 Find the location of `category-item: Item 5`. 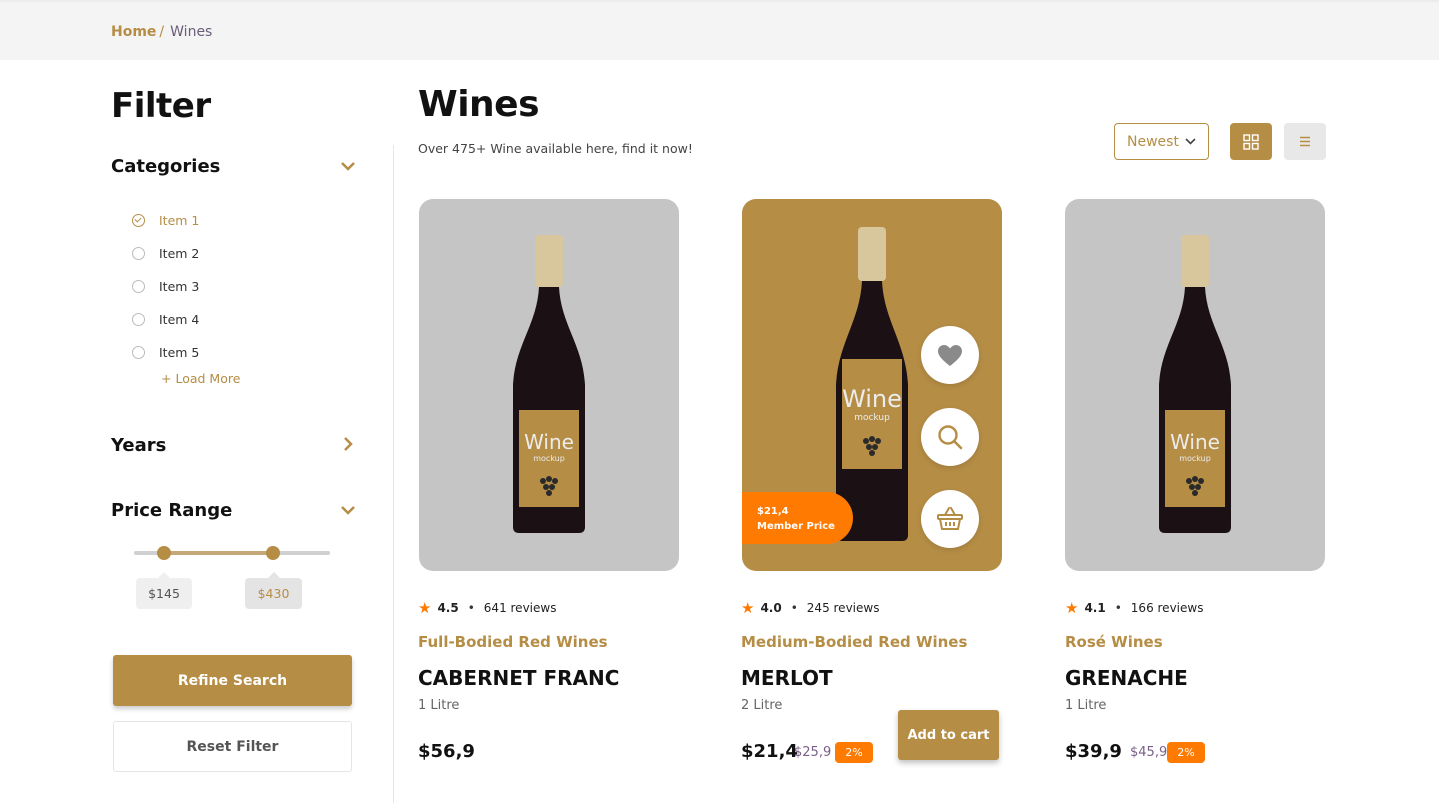

category-item: Item 5 is located at coordinates (165, 352).